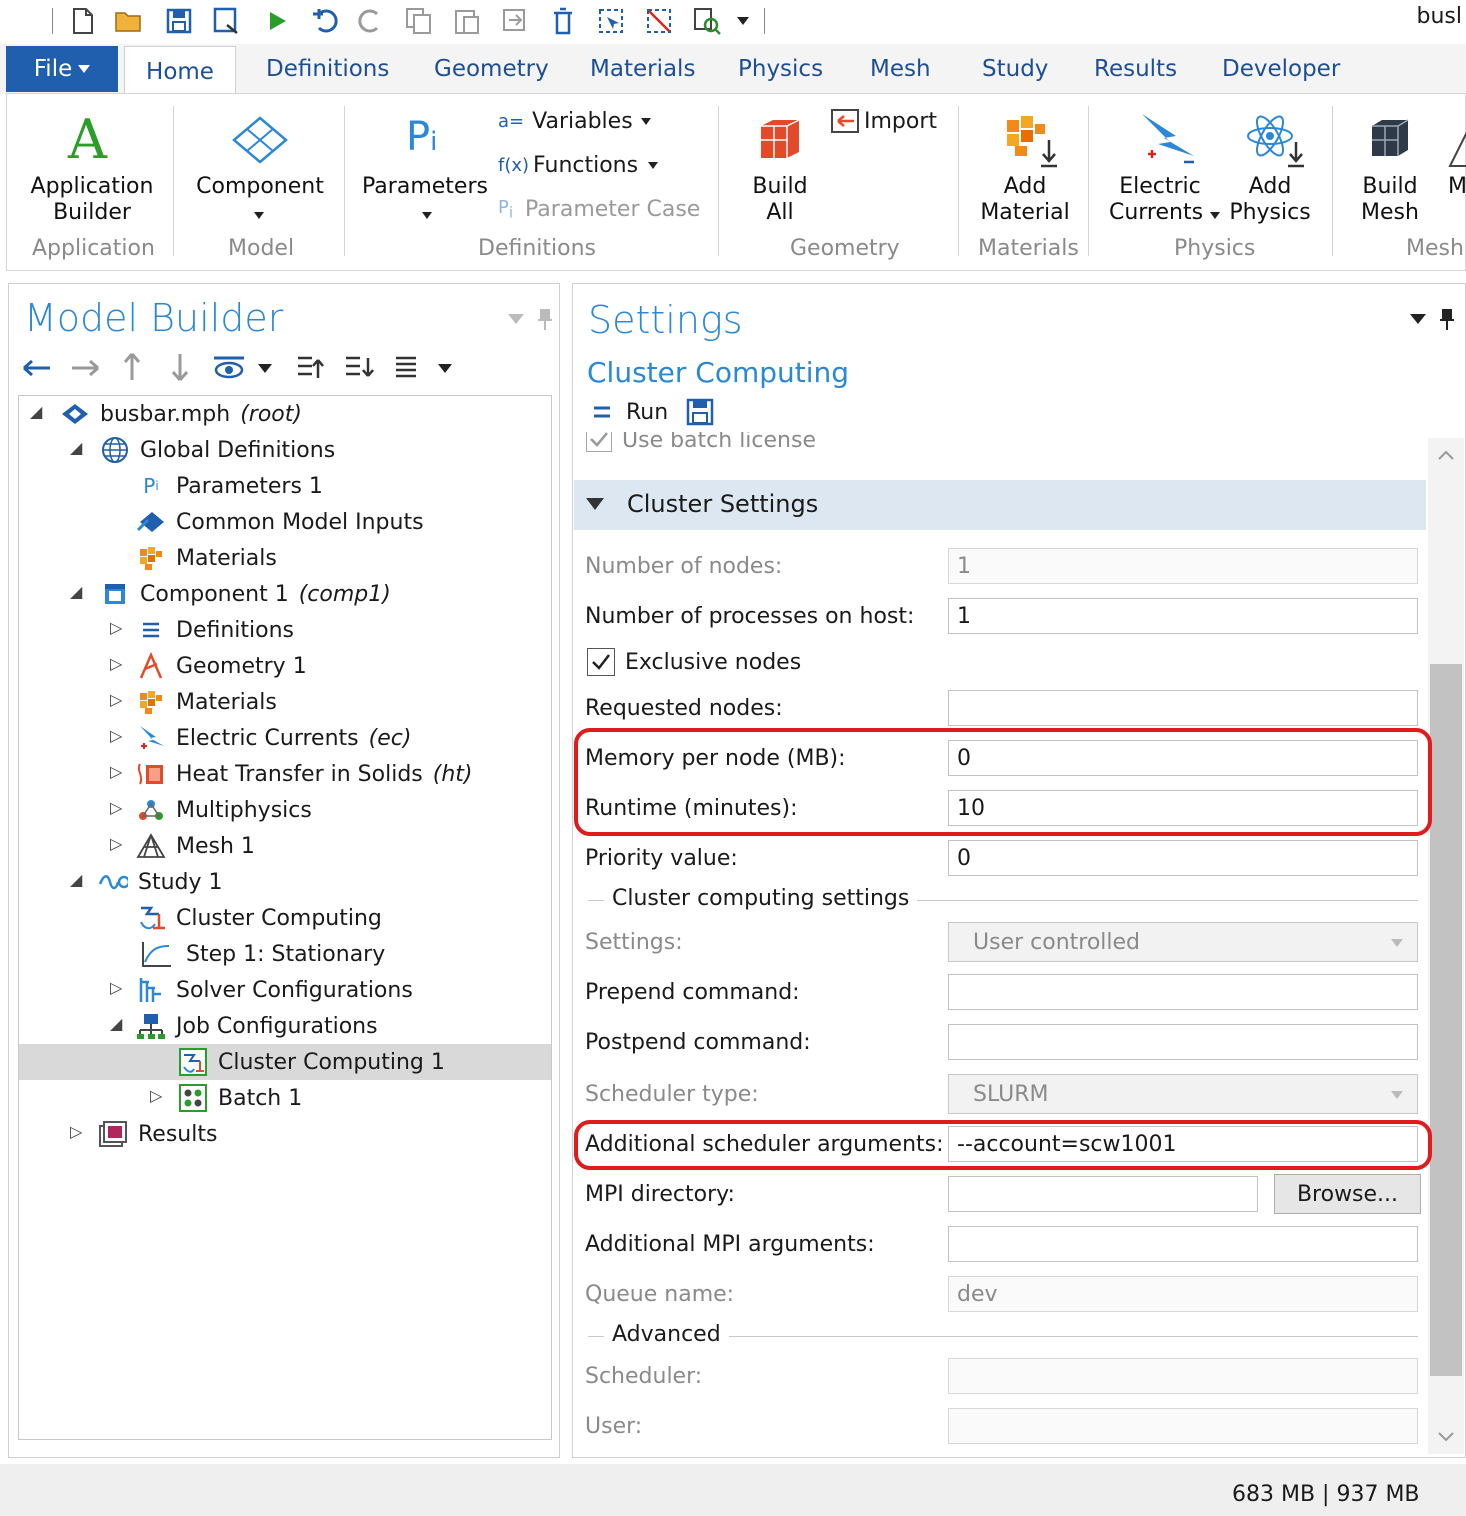  What do you see at coordinates (215, 630) in the screenshot?
I see `tree-node-definitions: Definitions` at bounding box center [215, 630].